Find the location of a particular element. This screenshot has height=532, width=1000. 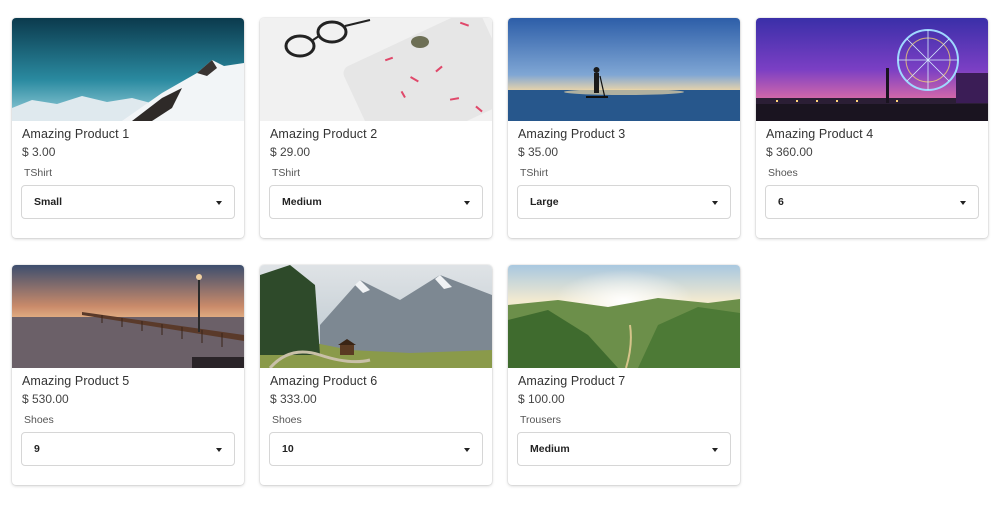

size-select: 10 is located at coordinates (376, 449).